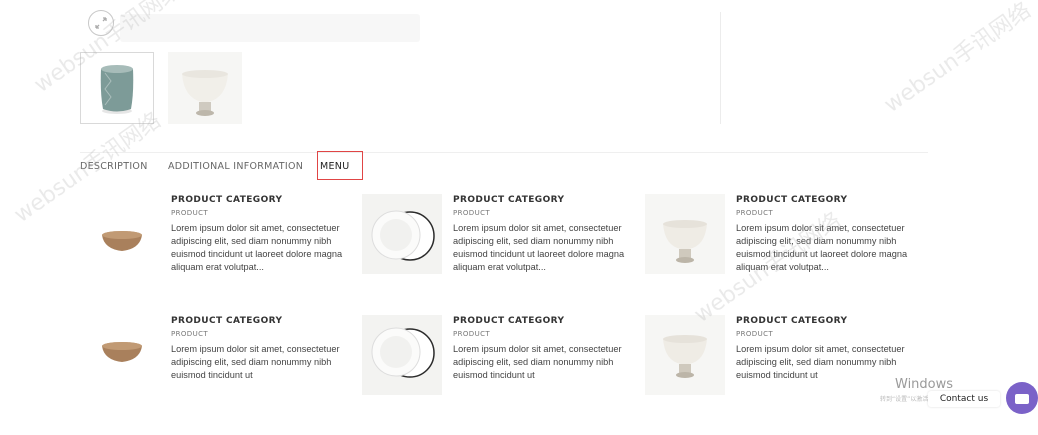  I want to click on windows-activation-text: Windows, so click(924, 384).